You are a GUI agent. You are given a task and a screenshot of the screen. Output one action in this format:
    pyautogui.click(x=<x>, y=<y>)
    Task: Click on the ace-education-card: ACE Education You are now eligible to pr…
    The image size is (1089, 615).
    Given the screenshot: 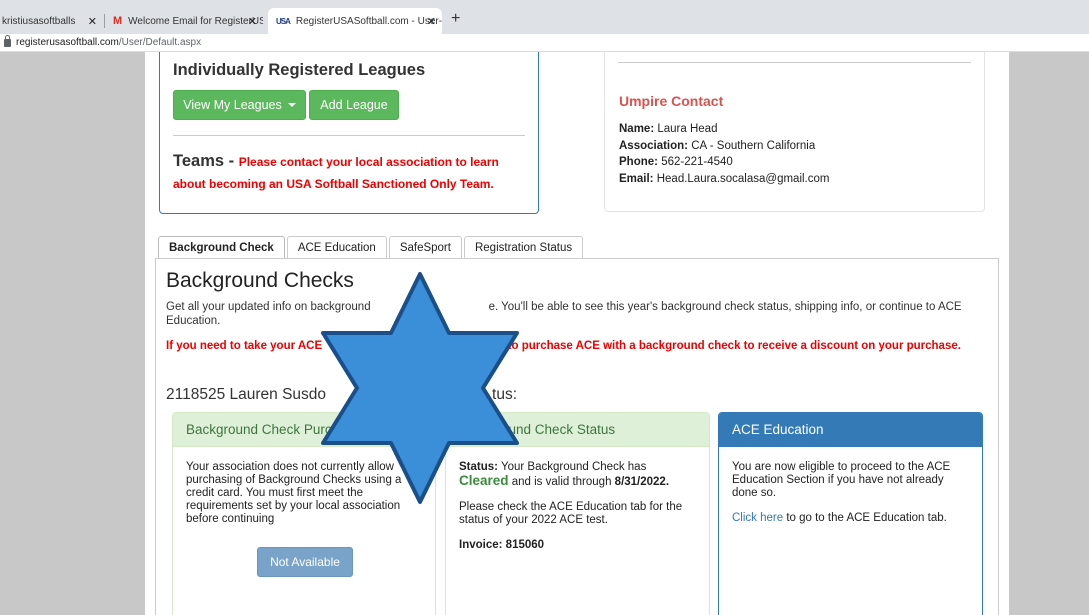 What is the action you would take?
    pyautogui.click(x=850, y=513)
    